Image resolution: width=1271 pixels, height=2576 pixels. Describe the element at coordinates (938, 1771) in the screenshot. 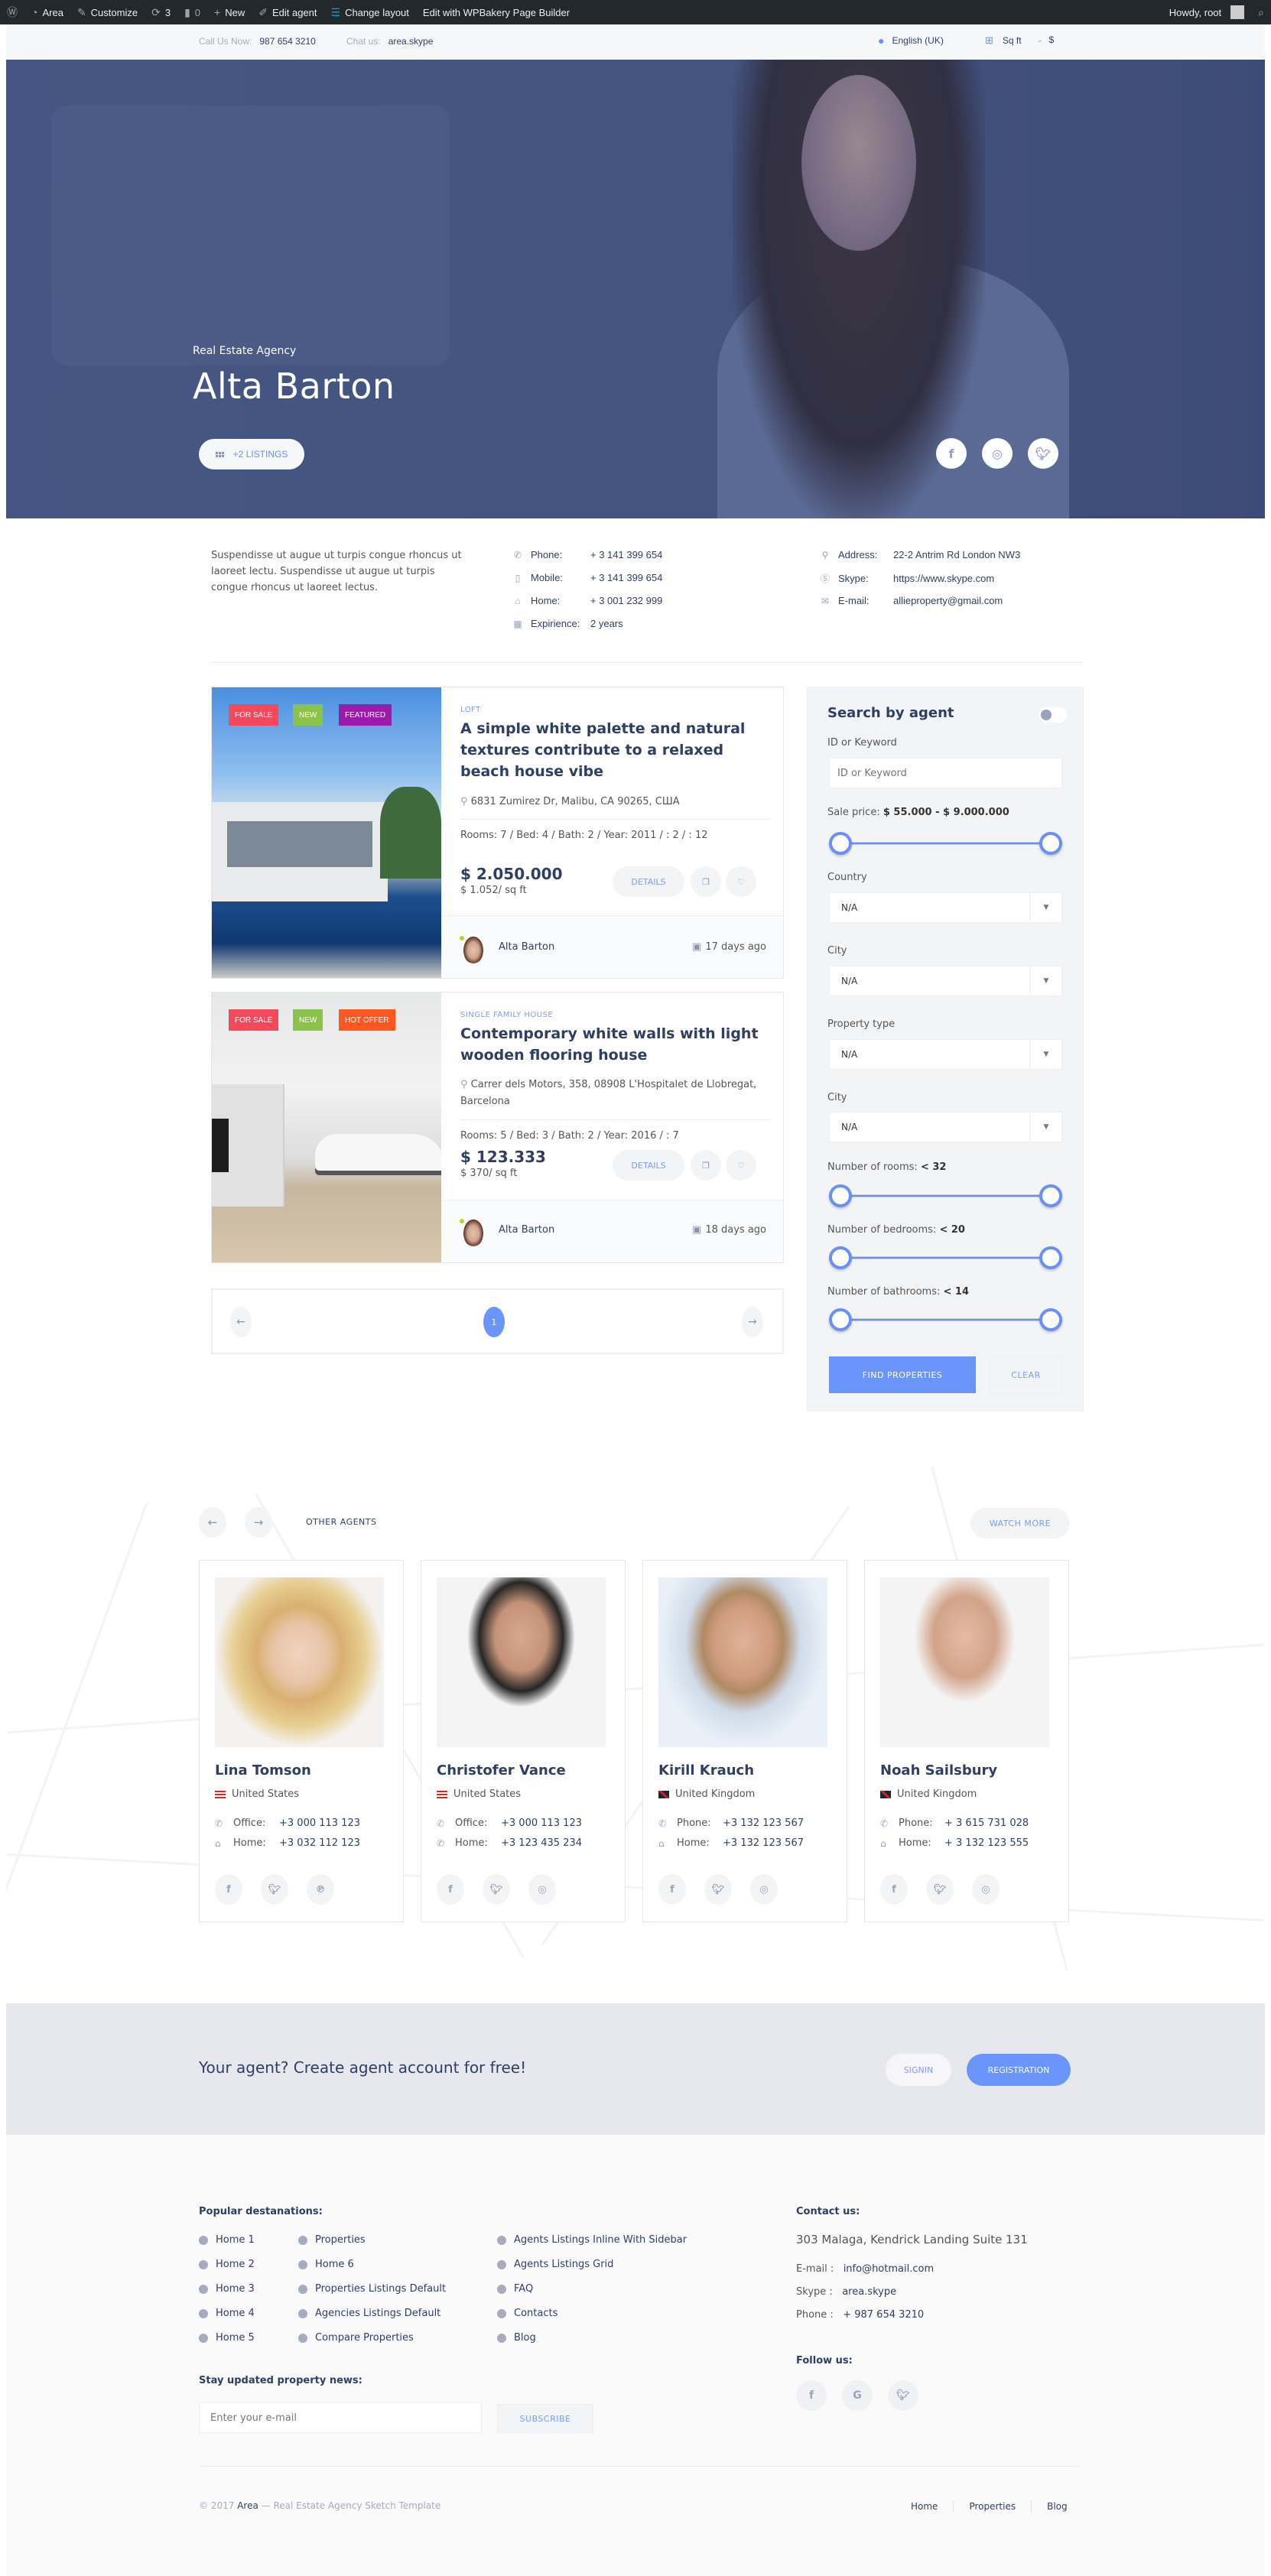

I see `agent-card-name: Noah Sailsbury` at that location.